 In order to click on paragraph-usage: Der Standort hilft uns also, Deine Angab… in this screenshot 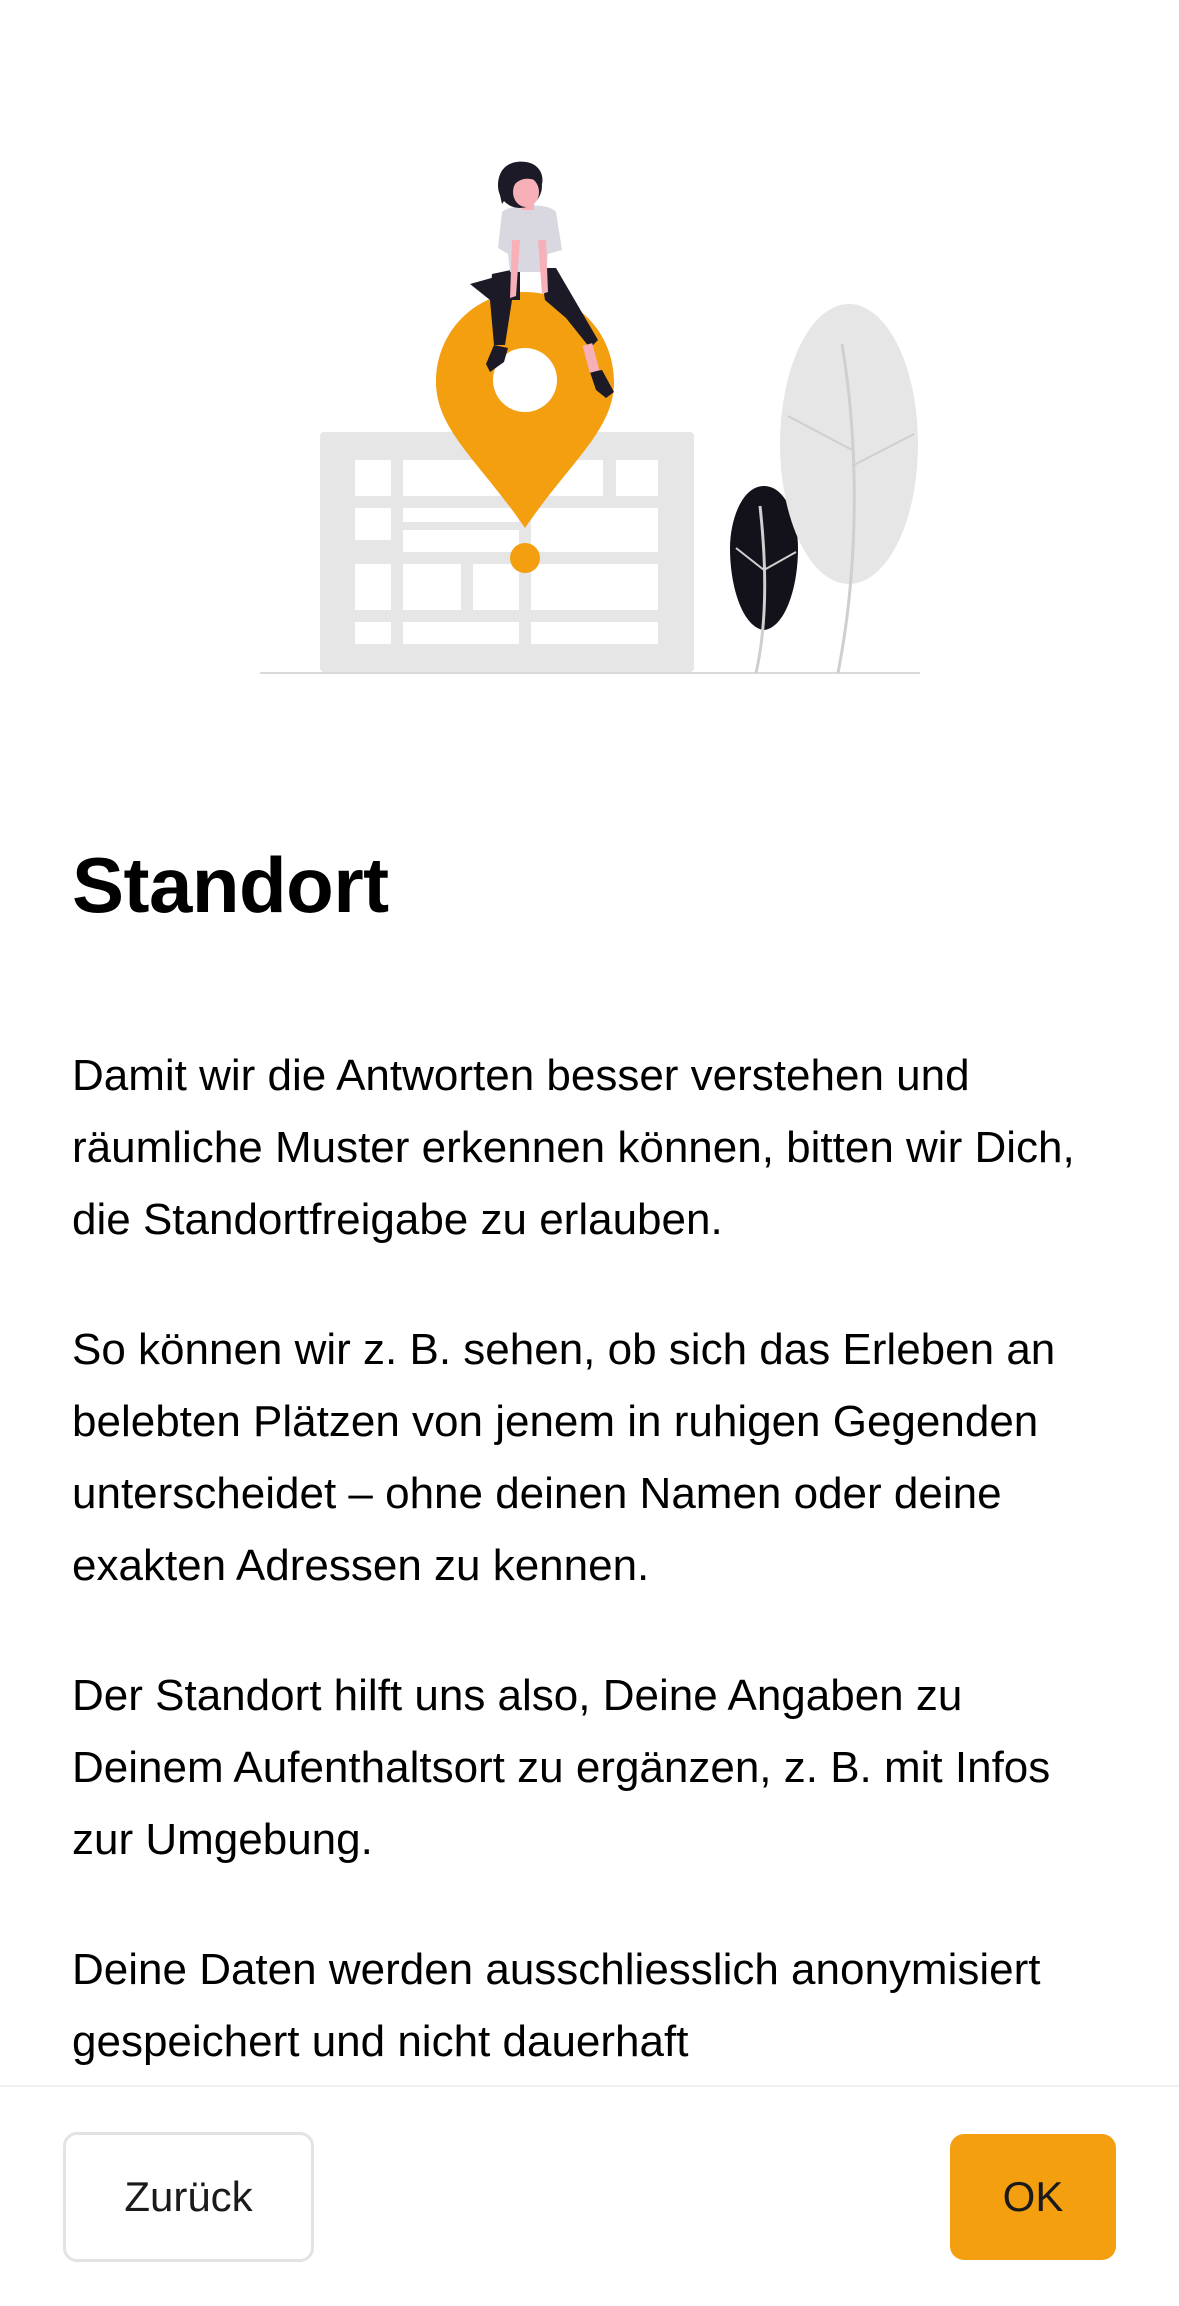, I will do `click(561, 1767)`.